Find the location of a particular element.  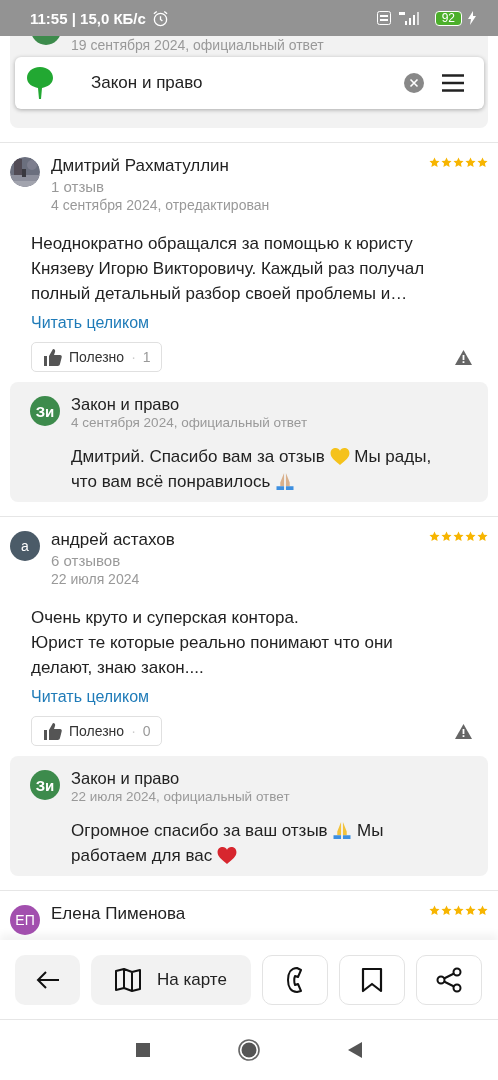

review-date: 4 сентября 2024, отредактирован is located at coordinates (161, 205).